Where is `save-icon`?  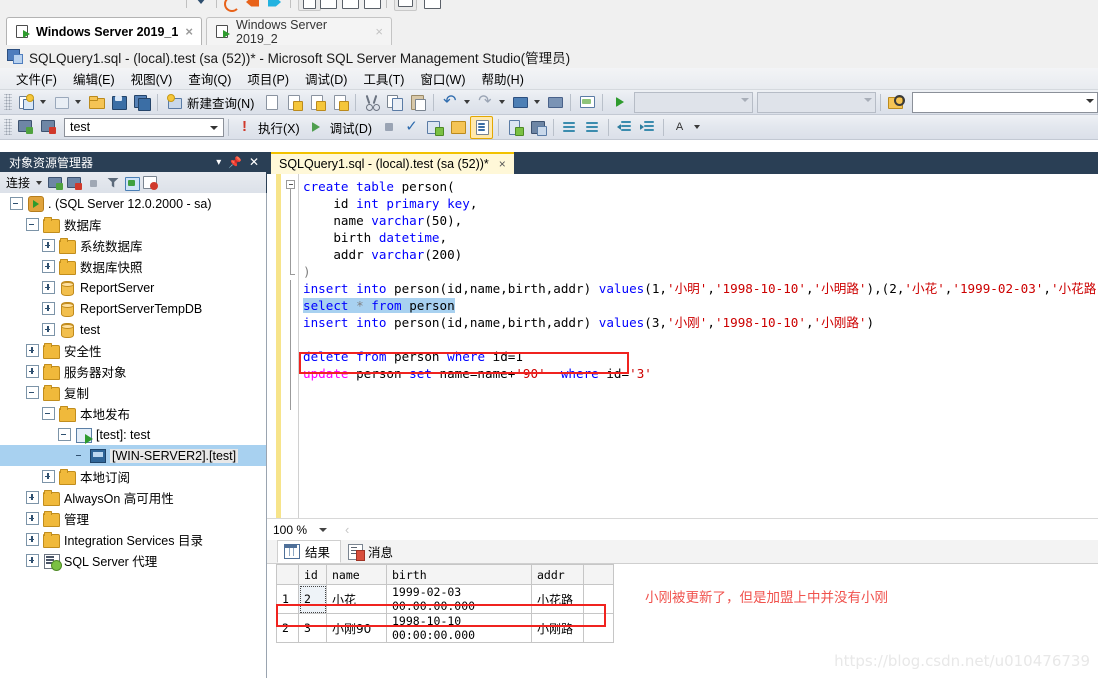
save-icon is located at coordinates (118, 102).